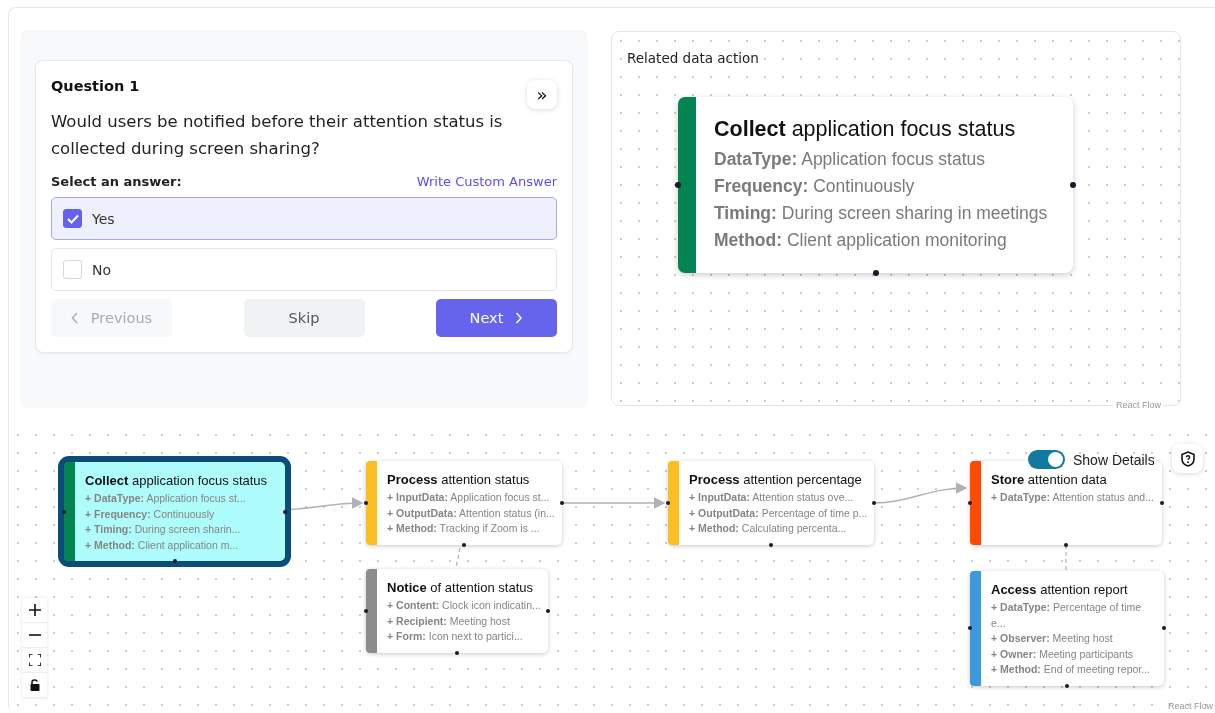 The image size is (1215, 713). What do you see at coordinates (881, 186) in the screenshot?
I see `node-field: Frequency: Continuously` at bounding box center [881, 186].